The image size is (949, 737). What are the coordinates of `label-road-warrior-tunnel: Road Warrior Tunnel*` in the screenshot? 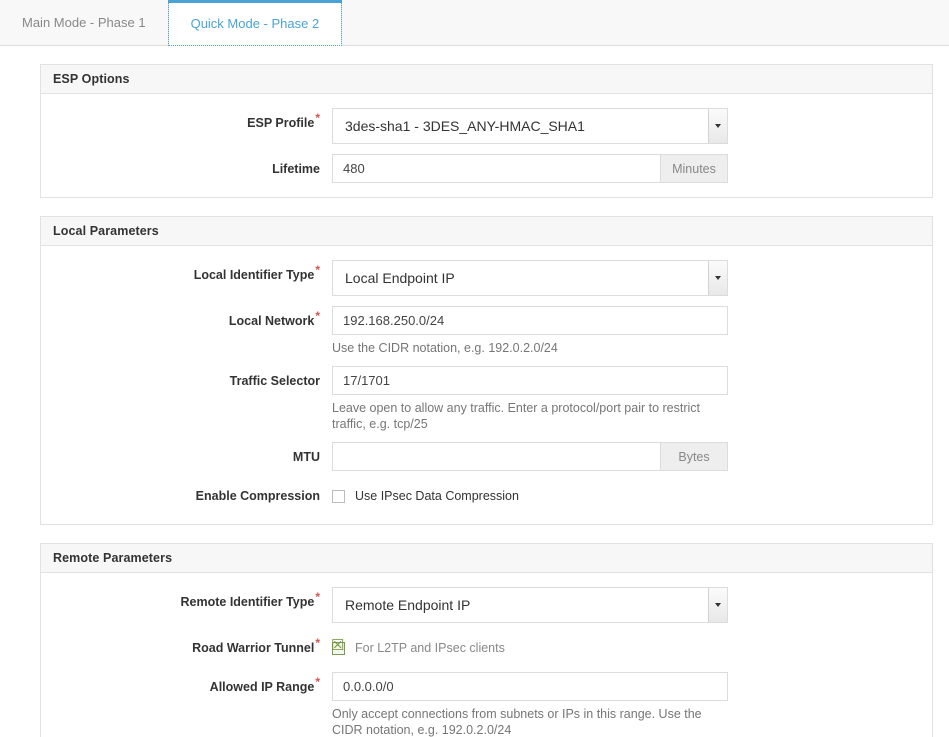 It's located at (186, 644).